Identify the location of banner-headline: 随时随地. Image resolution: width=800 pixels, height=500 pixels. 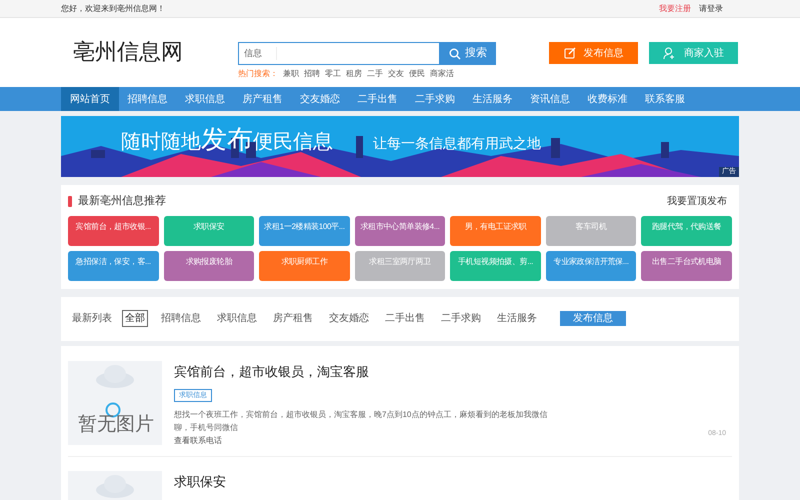
(161, 142).